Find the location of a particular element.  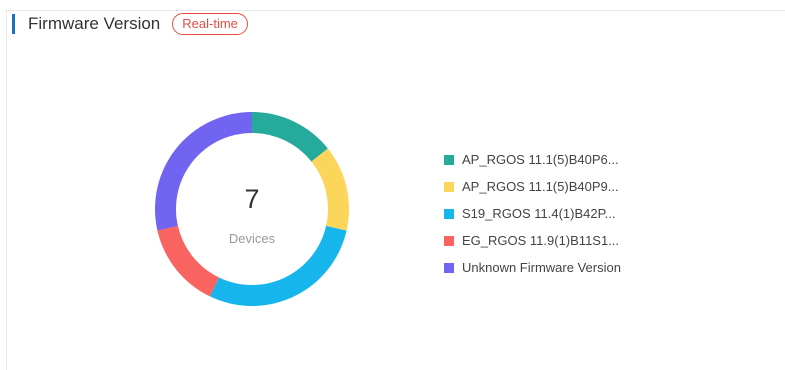

legend-item-5: Unknown Firmware Version is located at coordinates (532, 267).